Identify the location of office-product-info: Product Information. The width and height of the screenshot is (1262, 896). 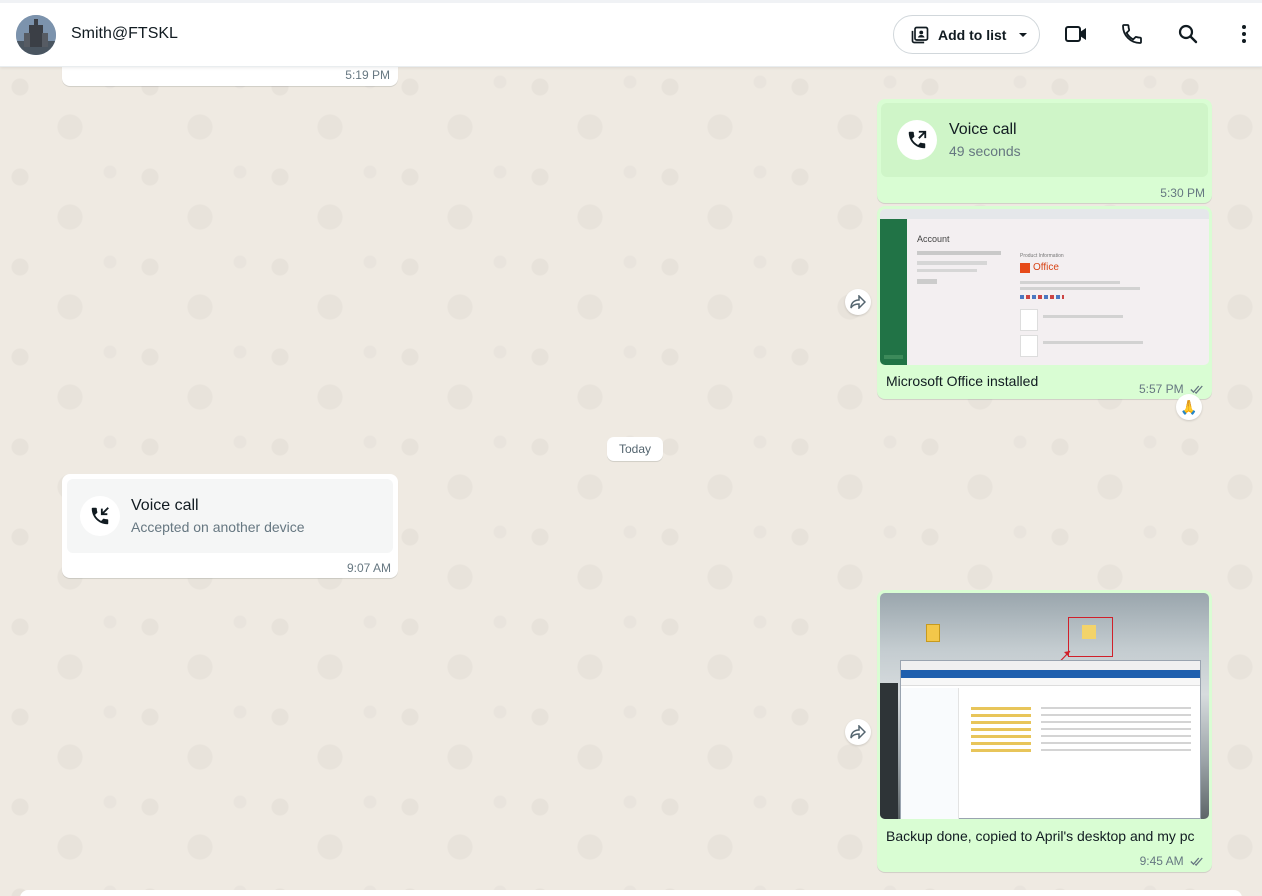
(1042, 256).